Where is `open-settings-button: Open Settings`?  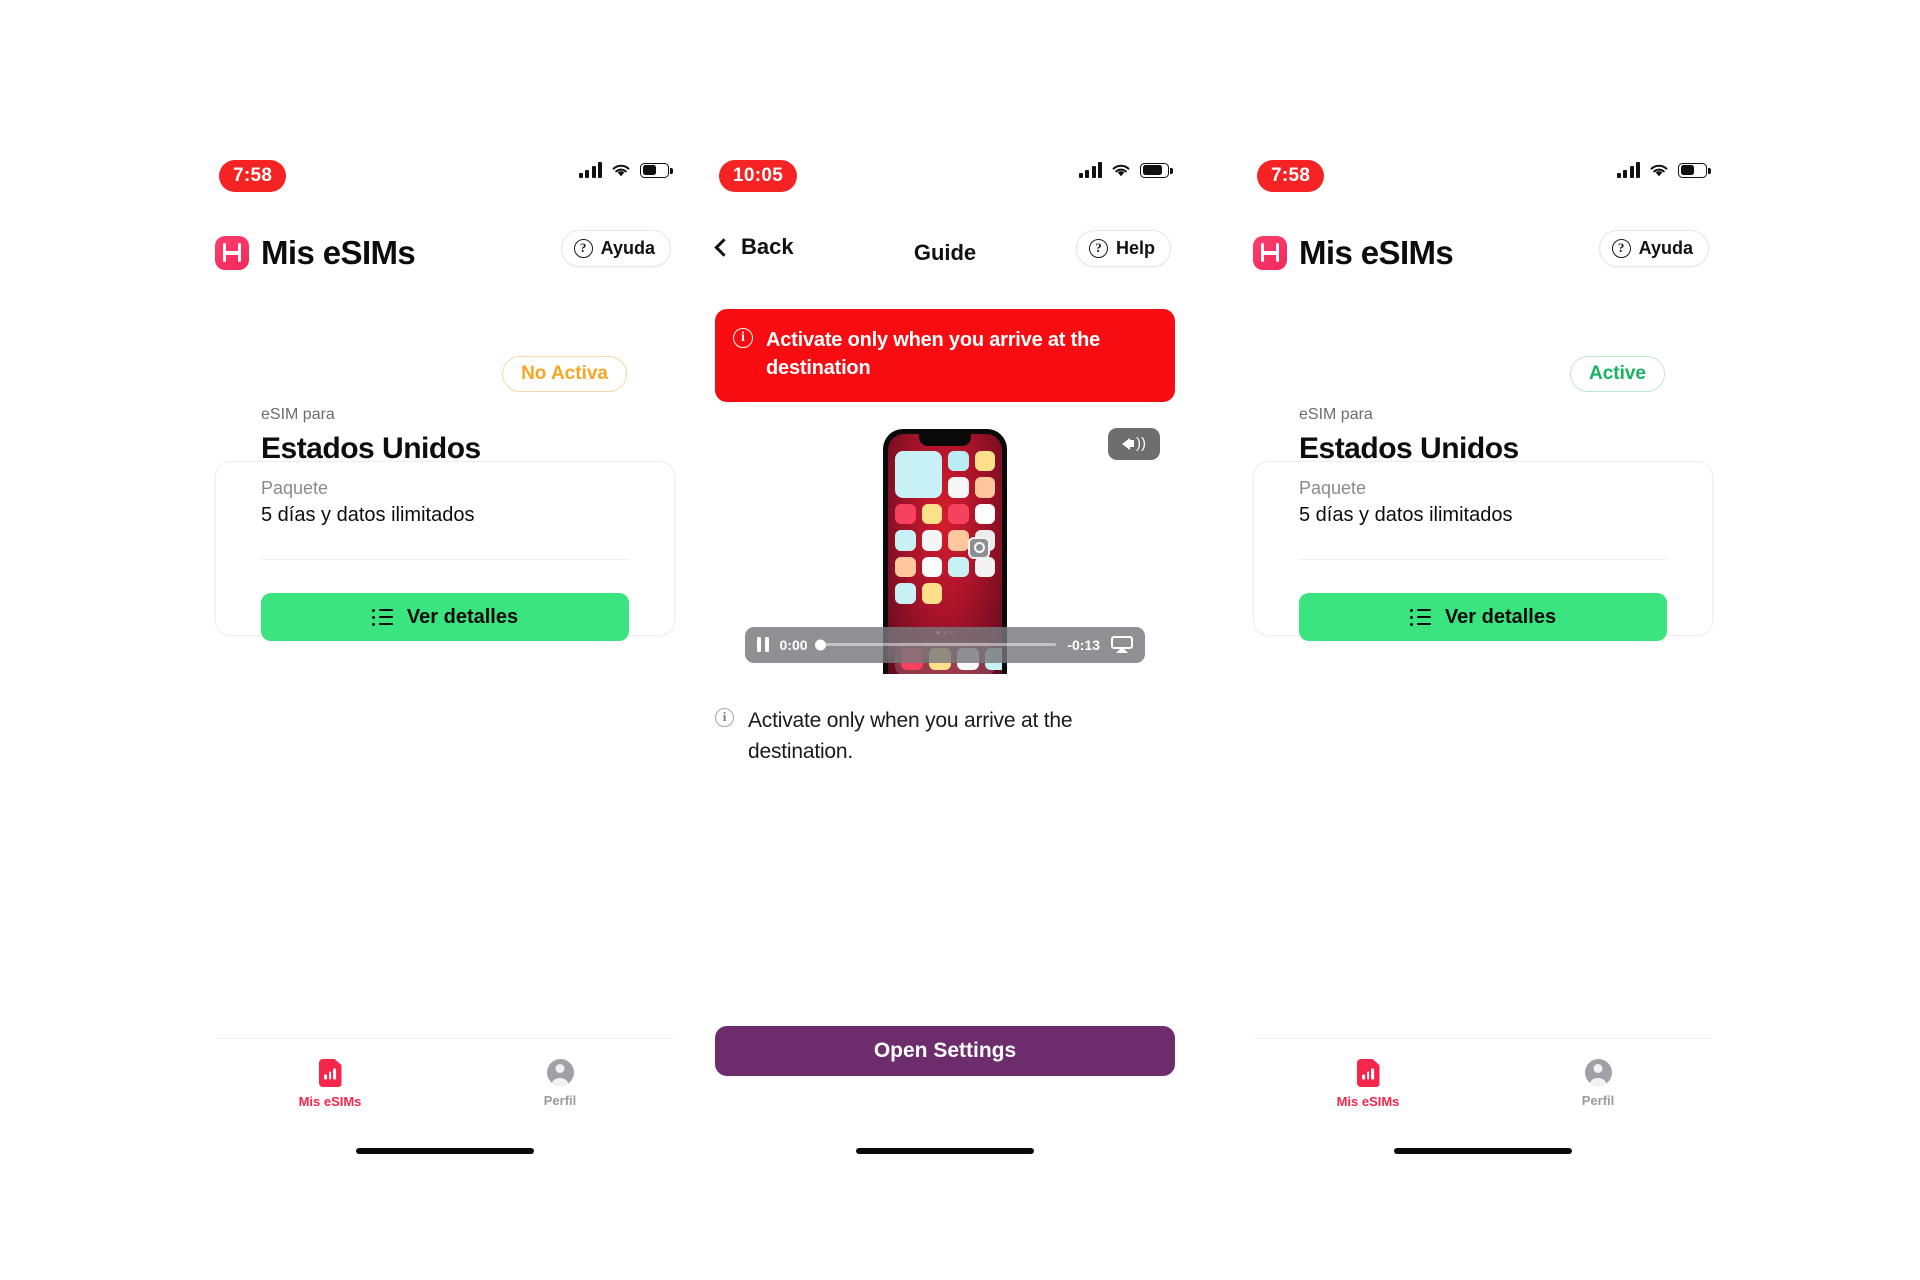
open-settings-button: Open Settings is located at coordinates (945, 1051).